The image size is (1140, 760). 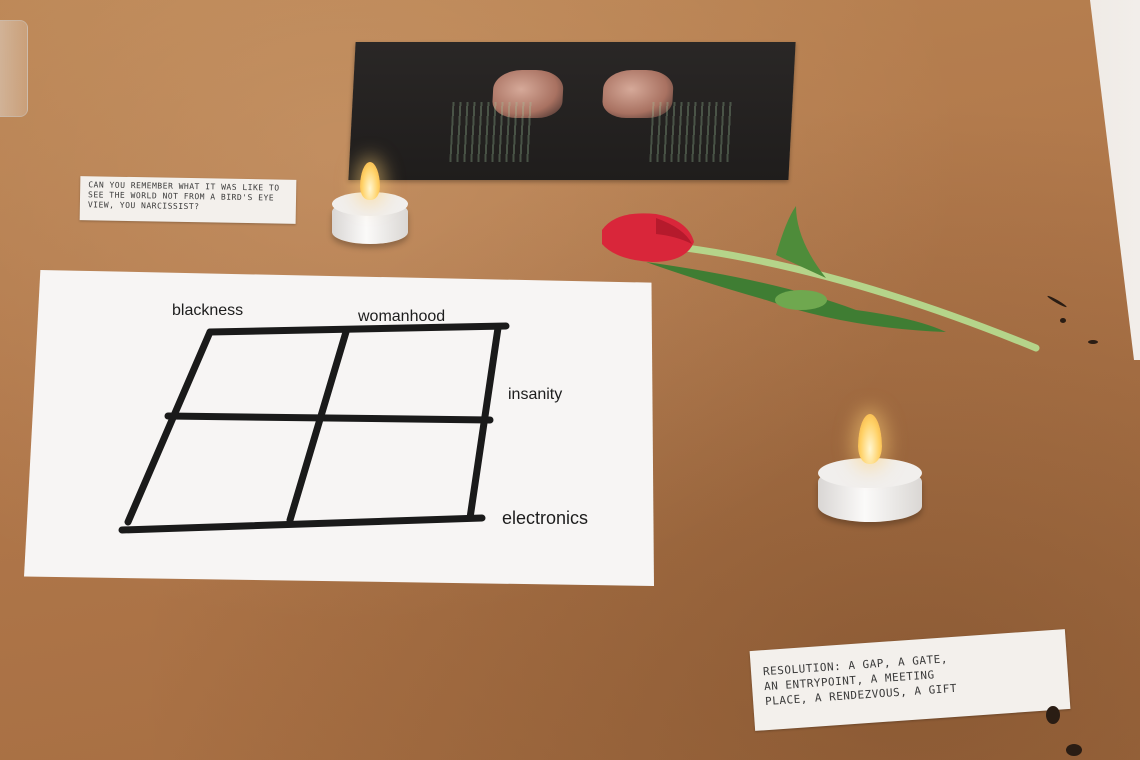 What do you see at coordinates (545, 518) in the screenshot?
I see `label-electronics: electronics` at bounding box center [545, 518].